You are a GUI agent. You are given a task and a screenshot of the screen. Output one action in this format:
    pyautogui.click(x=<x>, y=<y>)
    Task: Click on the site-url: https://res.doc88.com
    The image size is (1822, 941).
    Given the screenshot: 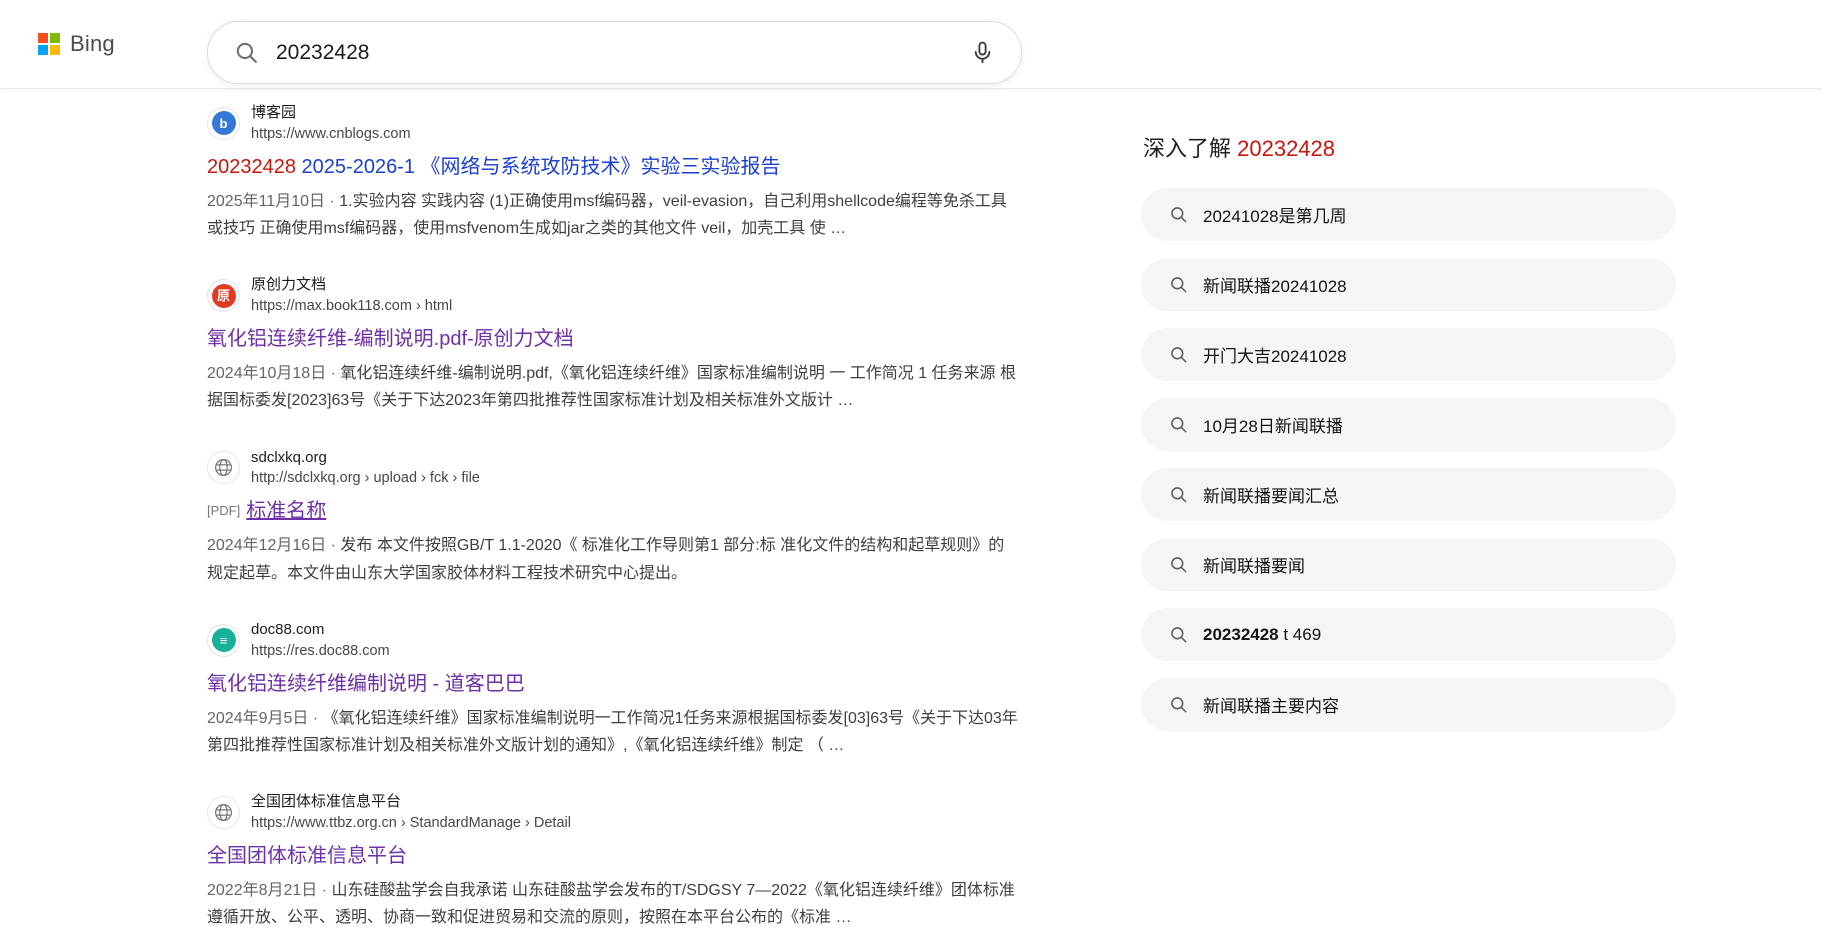 What is the action you would take?
    pyautogui.click(x=320, y=650)
    